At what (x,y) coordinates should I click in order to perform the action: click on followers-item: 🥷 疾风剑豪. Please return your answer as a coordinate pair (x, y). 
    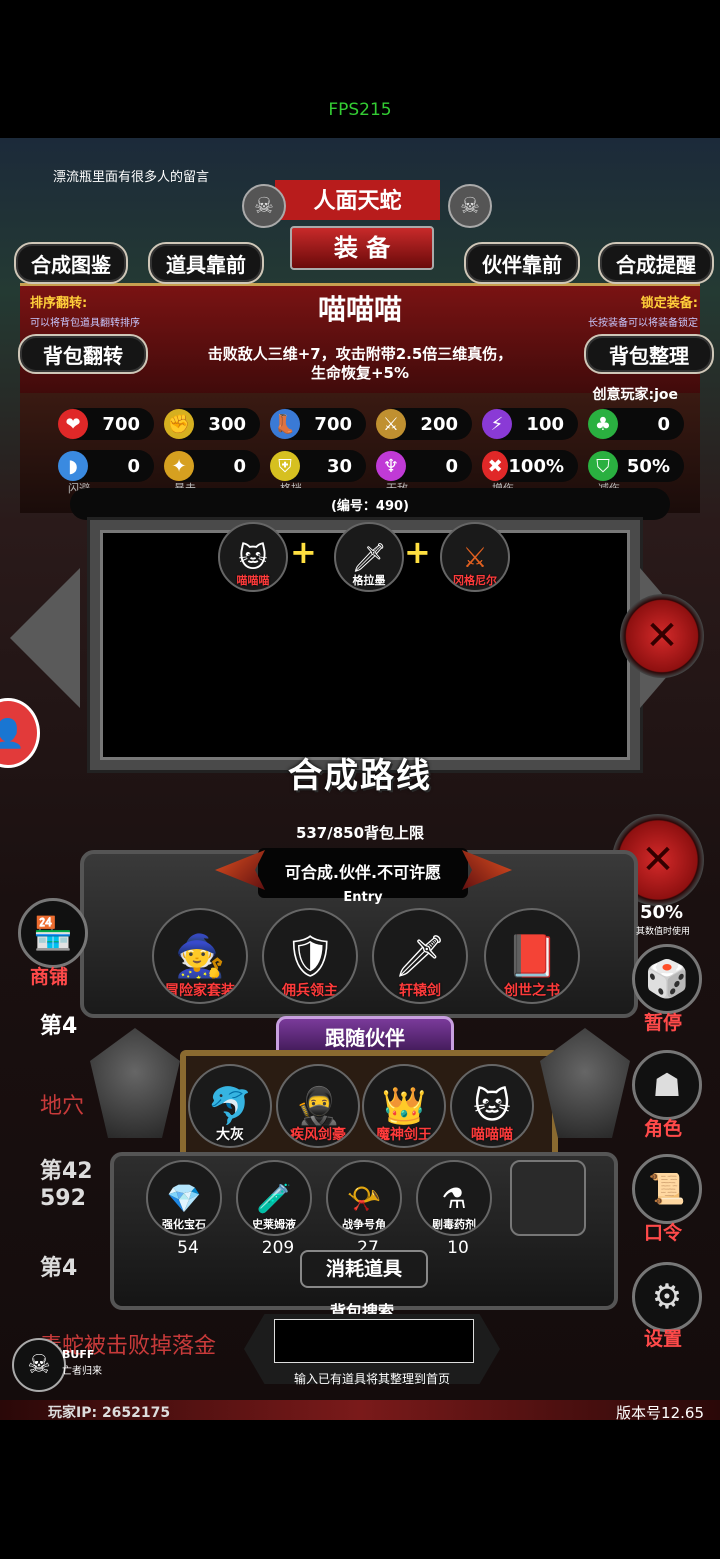
    Looking at the image, I should click on (318, 1106).